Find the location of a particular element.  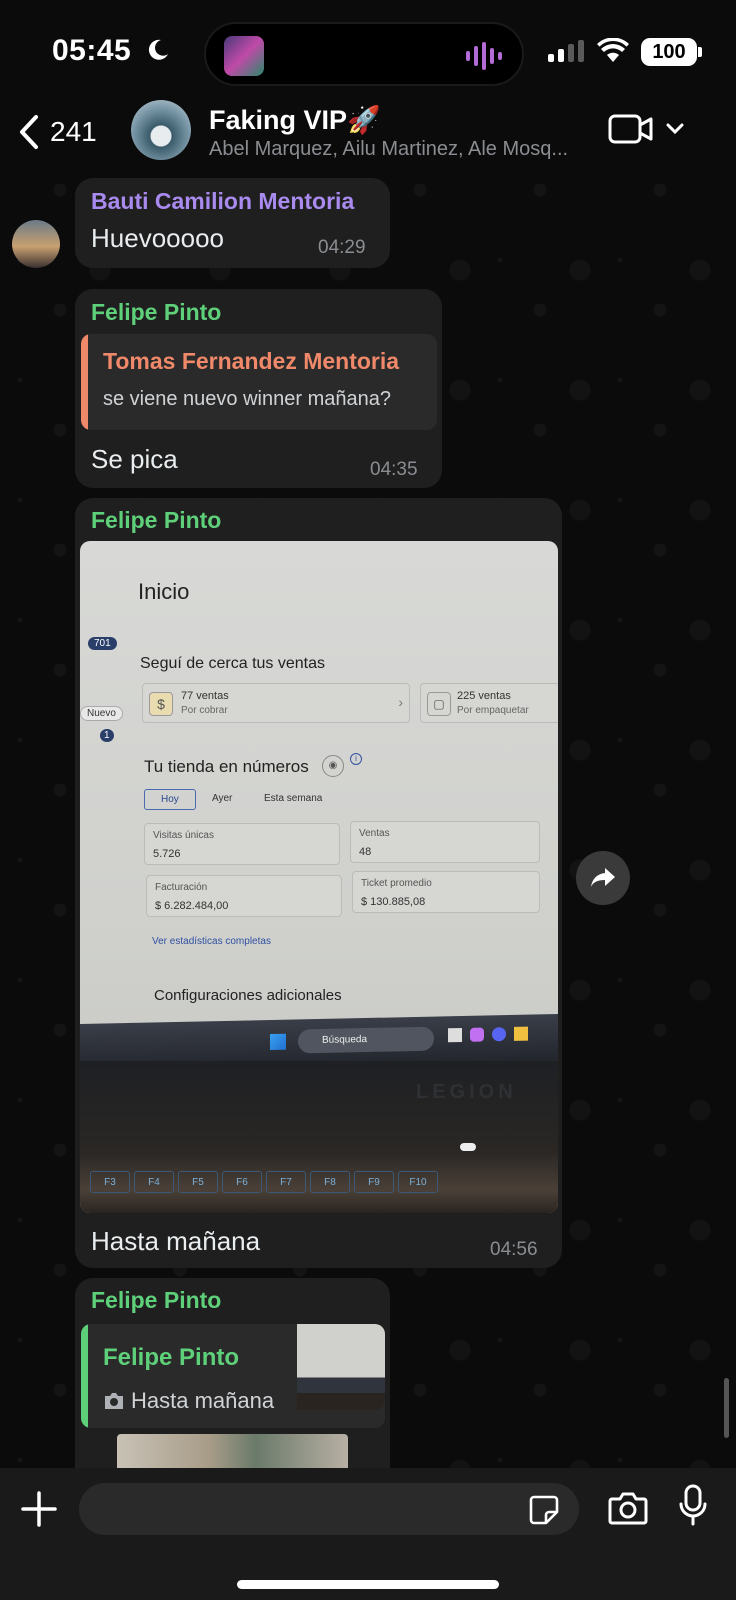

reply-text: se viene nuevo winner mañana? is located at coordinates (247, 399).